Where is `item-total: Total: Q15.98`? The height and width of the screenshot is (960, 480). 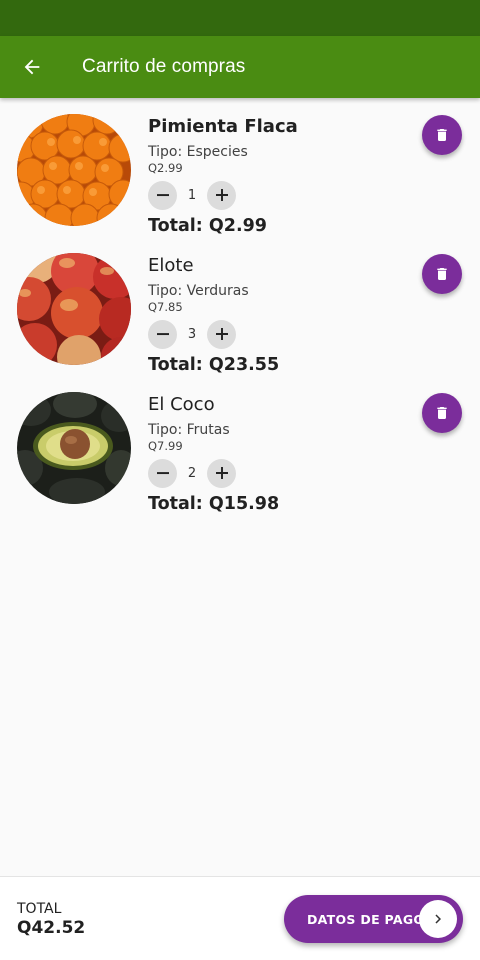
item-total: Total: Q15.98 is located at coordinates (214, 504).